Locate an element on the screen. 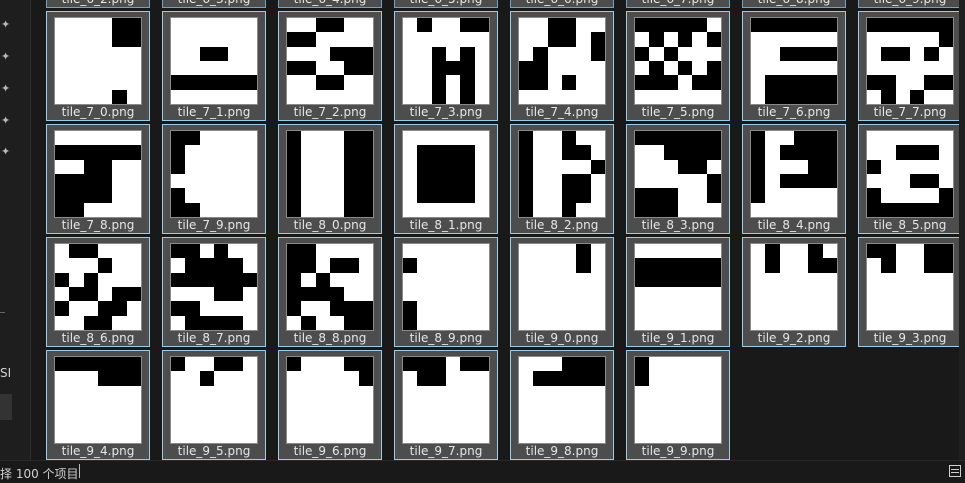  file-item: tile_9_6.png is located at coordinates (330, 405).